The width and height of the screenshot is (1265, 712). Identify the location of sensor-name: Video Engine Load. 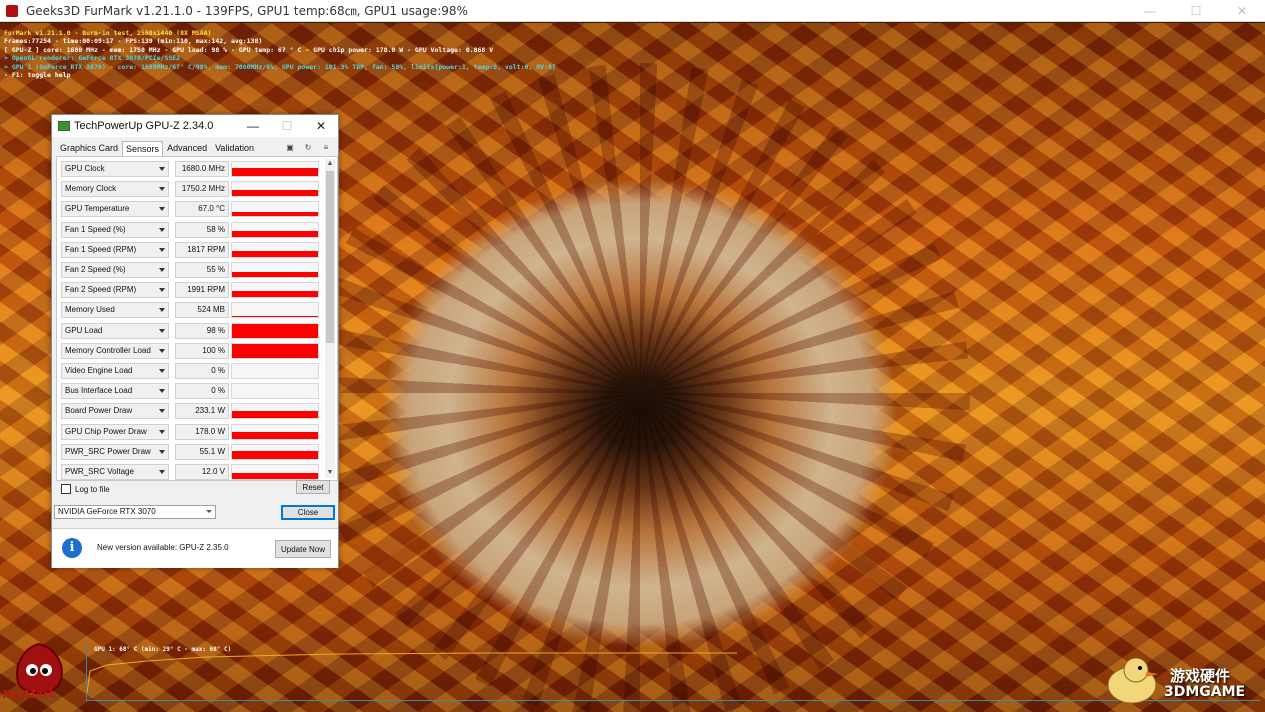
(99, 370).